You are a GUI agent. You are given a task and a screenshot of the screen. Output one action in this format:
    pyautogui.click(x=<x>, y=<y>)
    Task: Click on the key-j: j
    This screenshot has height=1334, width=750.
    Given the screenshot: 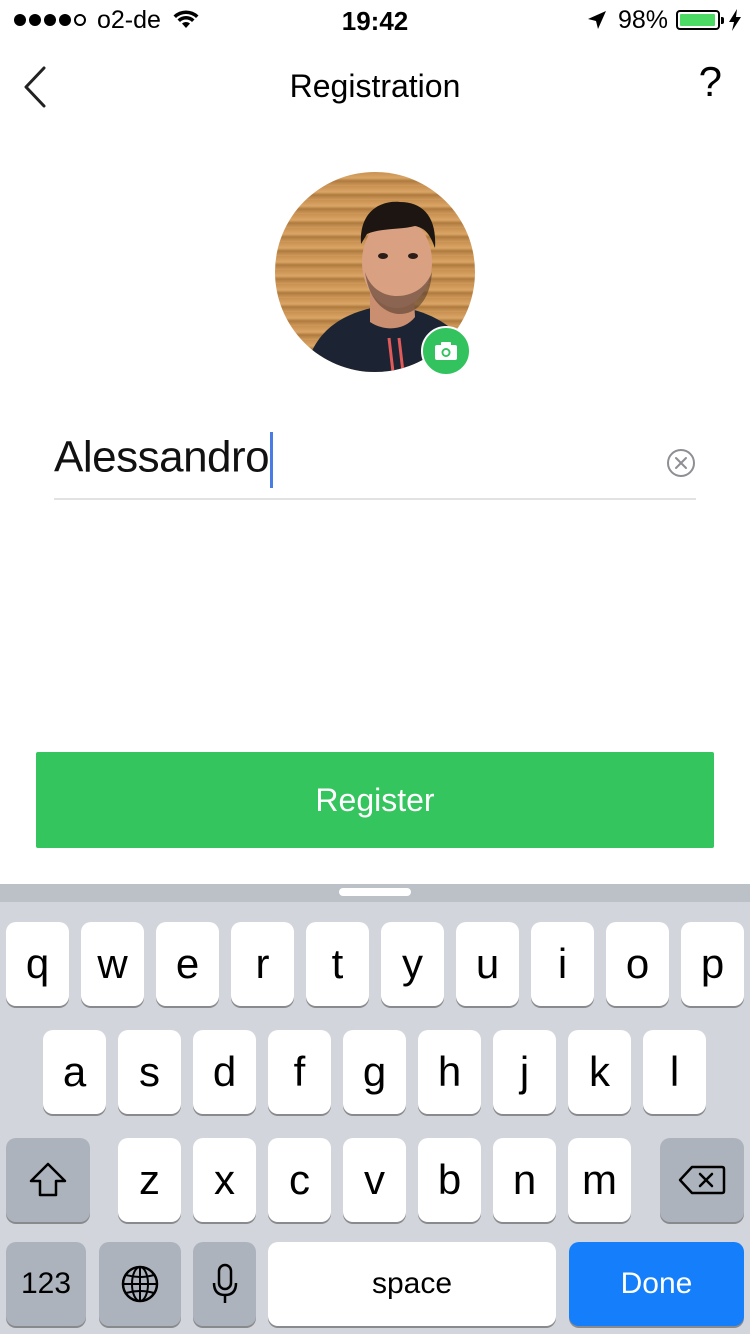 What is the action you would take?
    pyautogui.click(x=524, y=1072)
    